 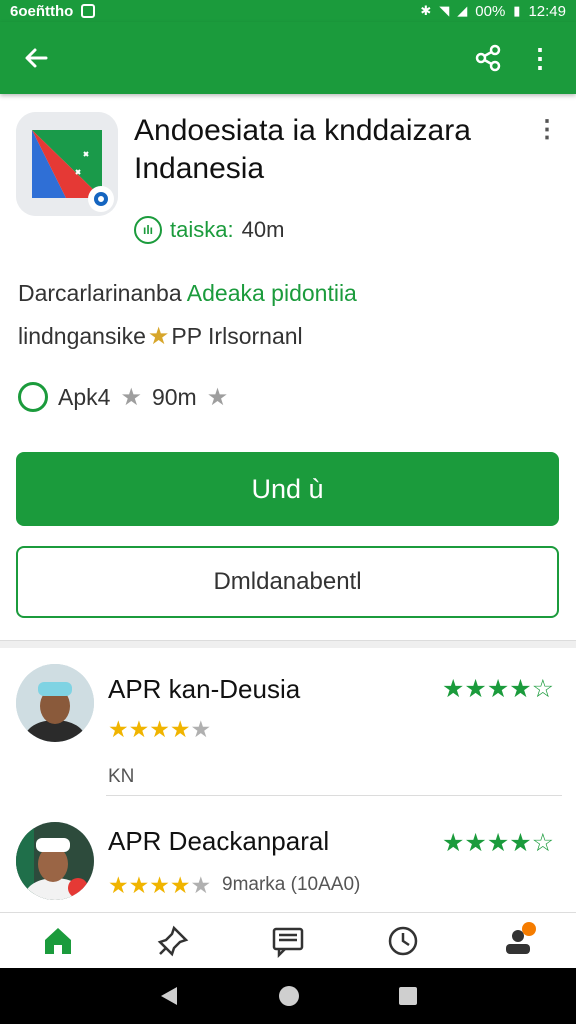 I want to click on title-more-icon: ⋮, so click(x=547, y=130).